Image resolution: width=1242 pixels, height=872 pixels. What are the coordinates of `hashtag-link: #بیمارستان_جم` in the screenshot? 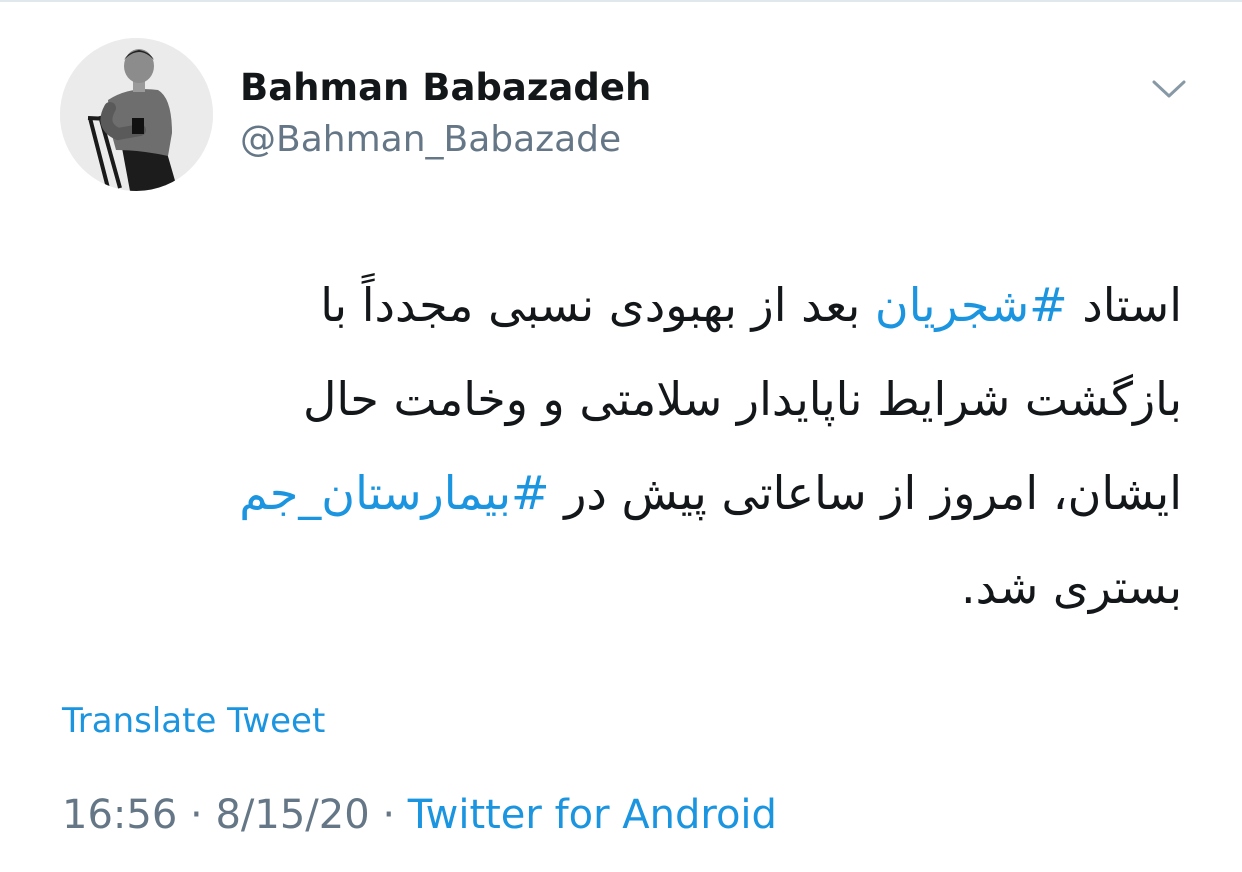 It's located at (394, 493).